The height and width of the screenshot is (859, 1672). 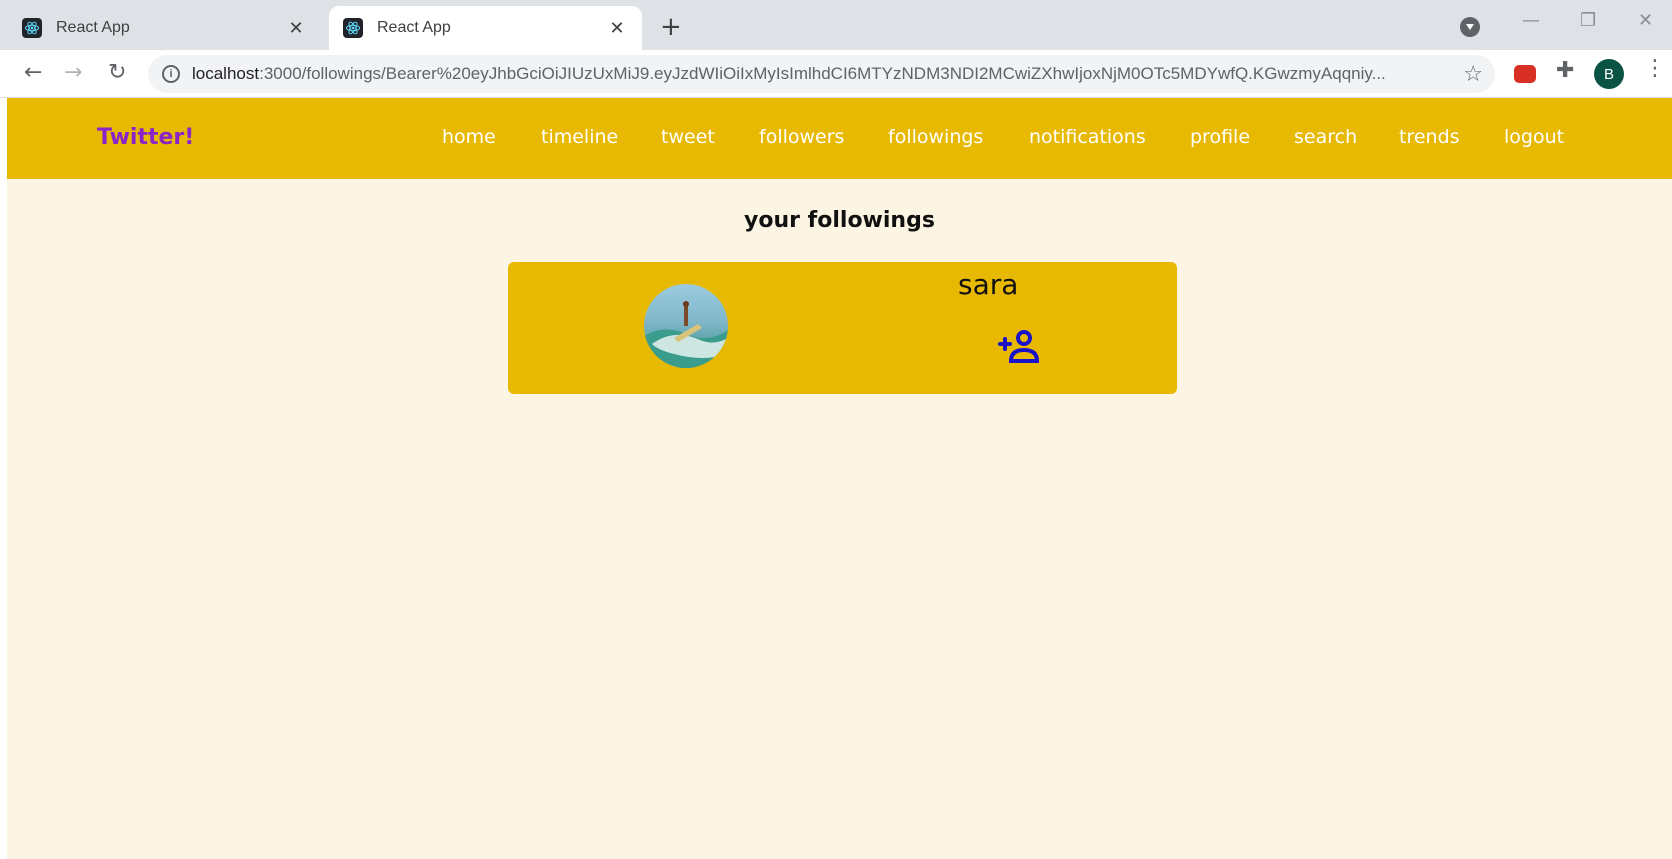 What do you see at coordinates (671, 27) in the screenshot?
I see `new-tab-icon: +` at bounding box center [671, 27].